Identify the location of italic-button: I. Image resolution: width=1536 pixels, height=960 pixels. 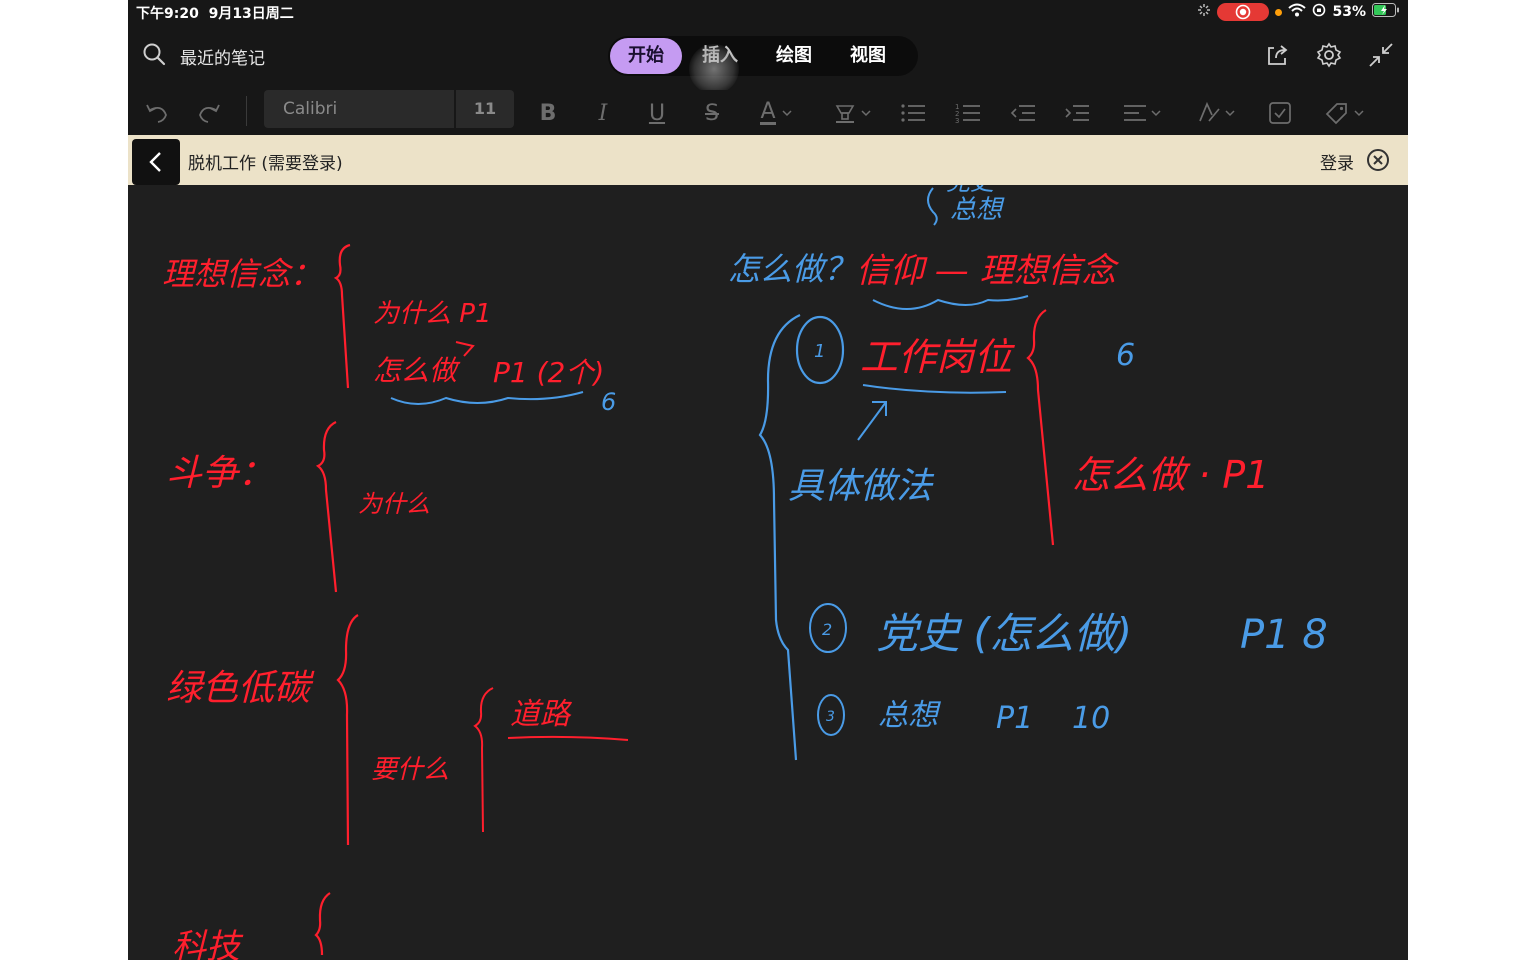
(603, 113).